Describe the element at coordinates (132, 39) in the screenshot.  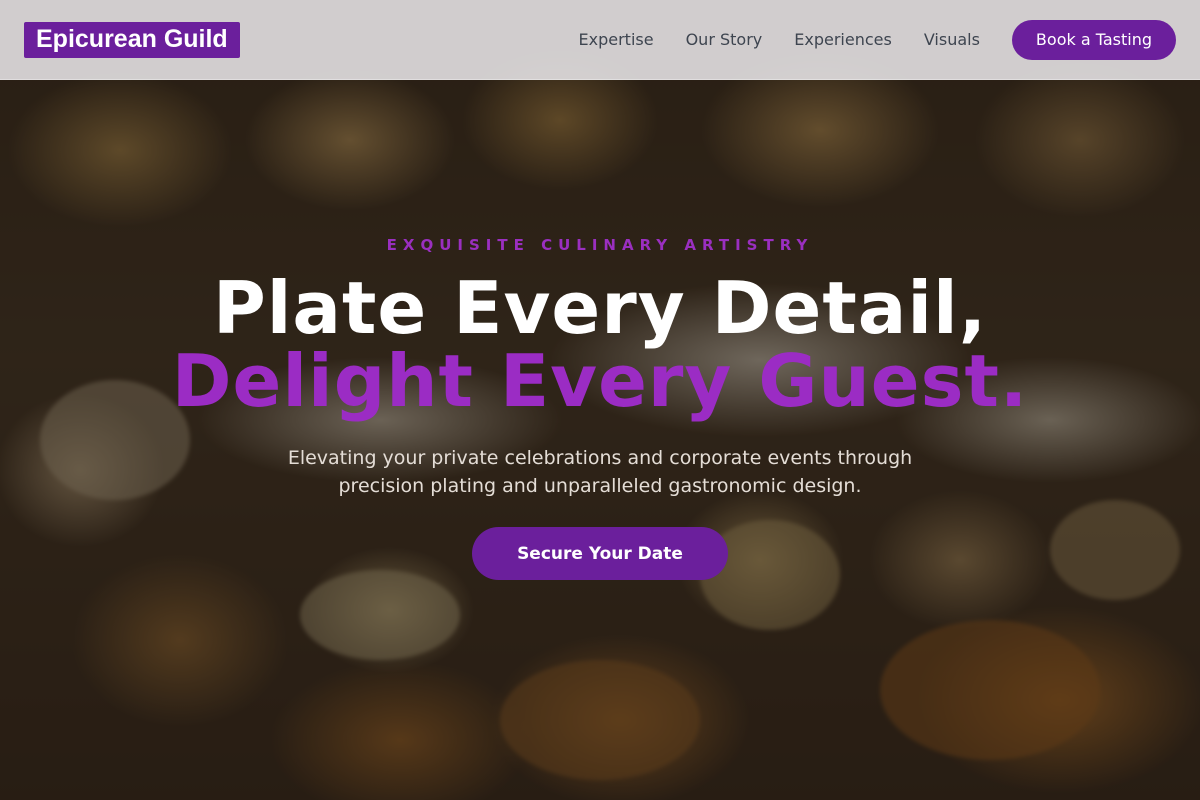
I see `brand-logo: Epicurean Guild` at that location.